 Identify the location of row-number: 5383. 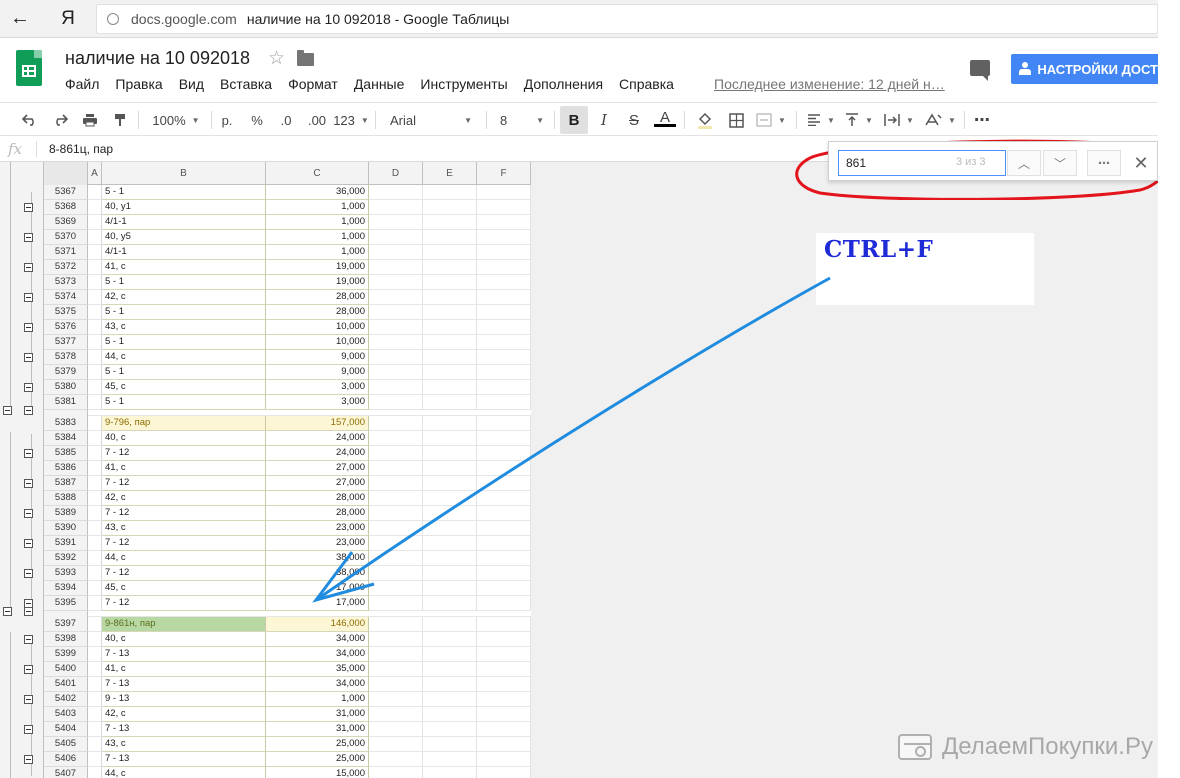
(66, 423).